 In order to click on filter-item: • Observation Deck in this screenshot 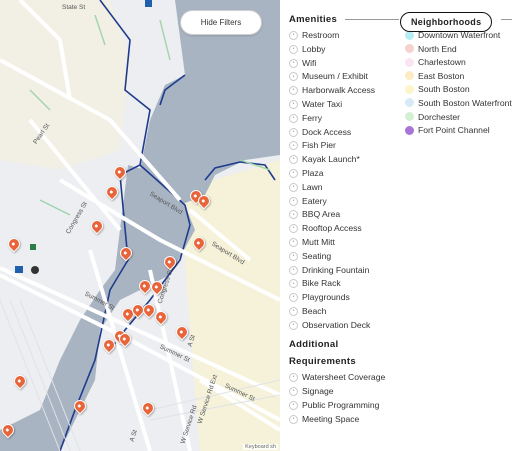, I will do `click(344, 325)`.